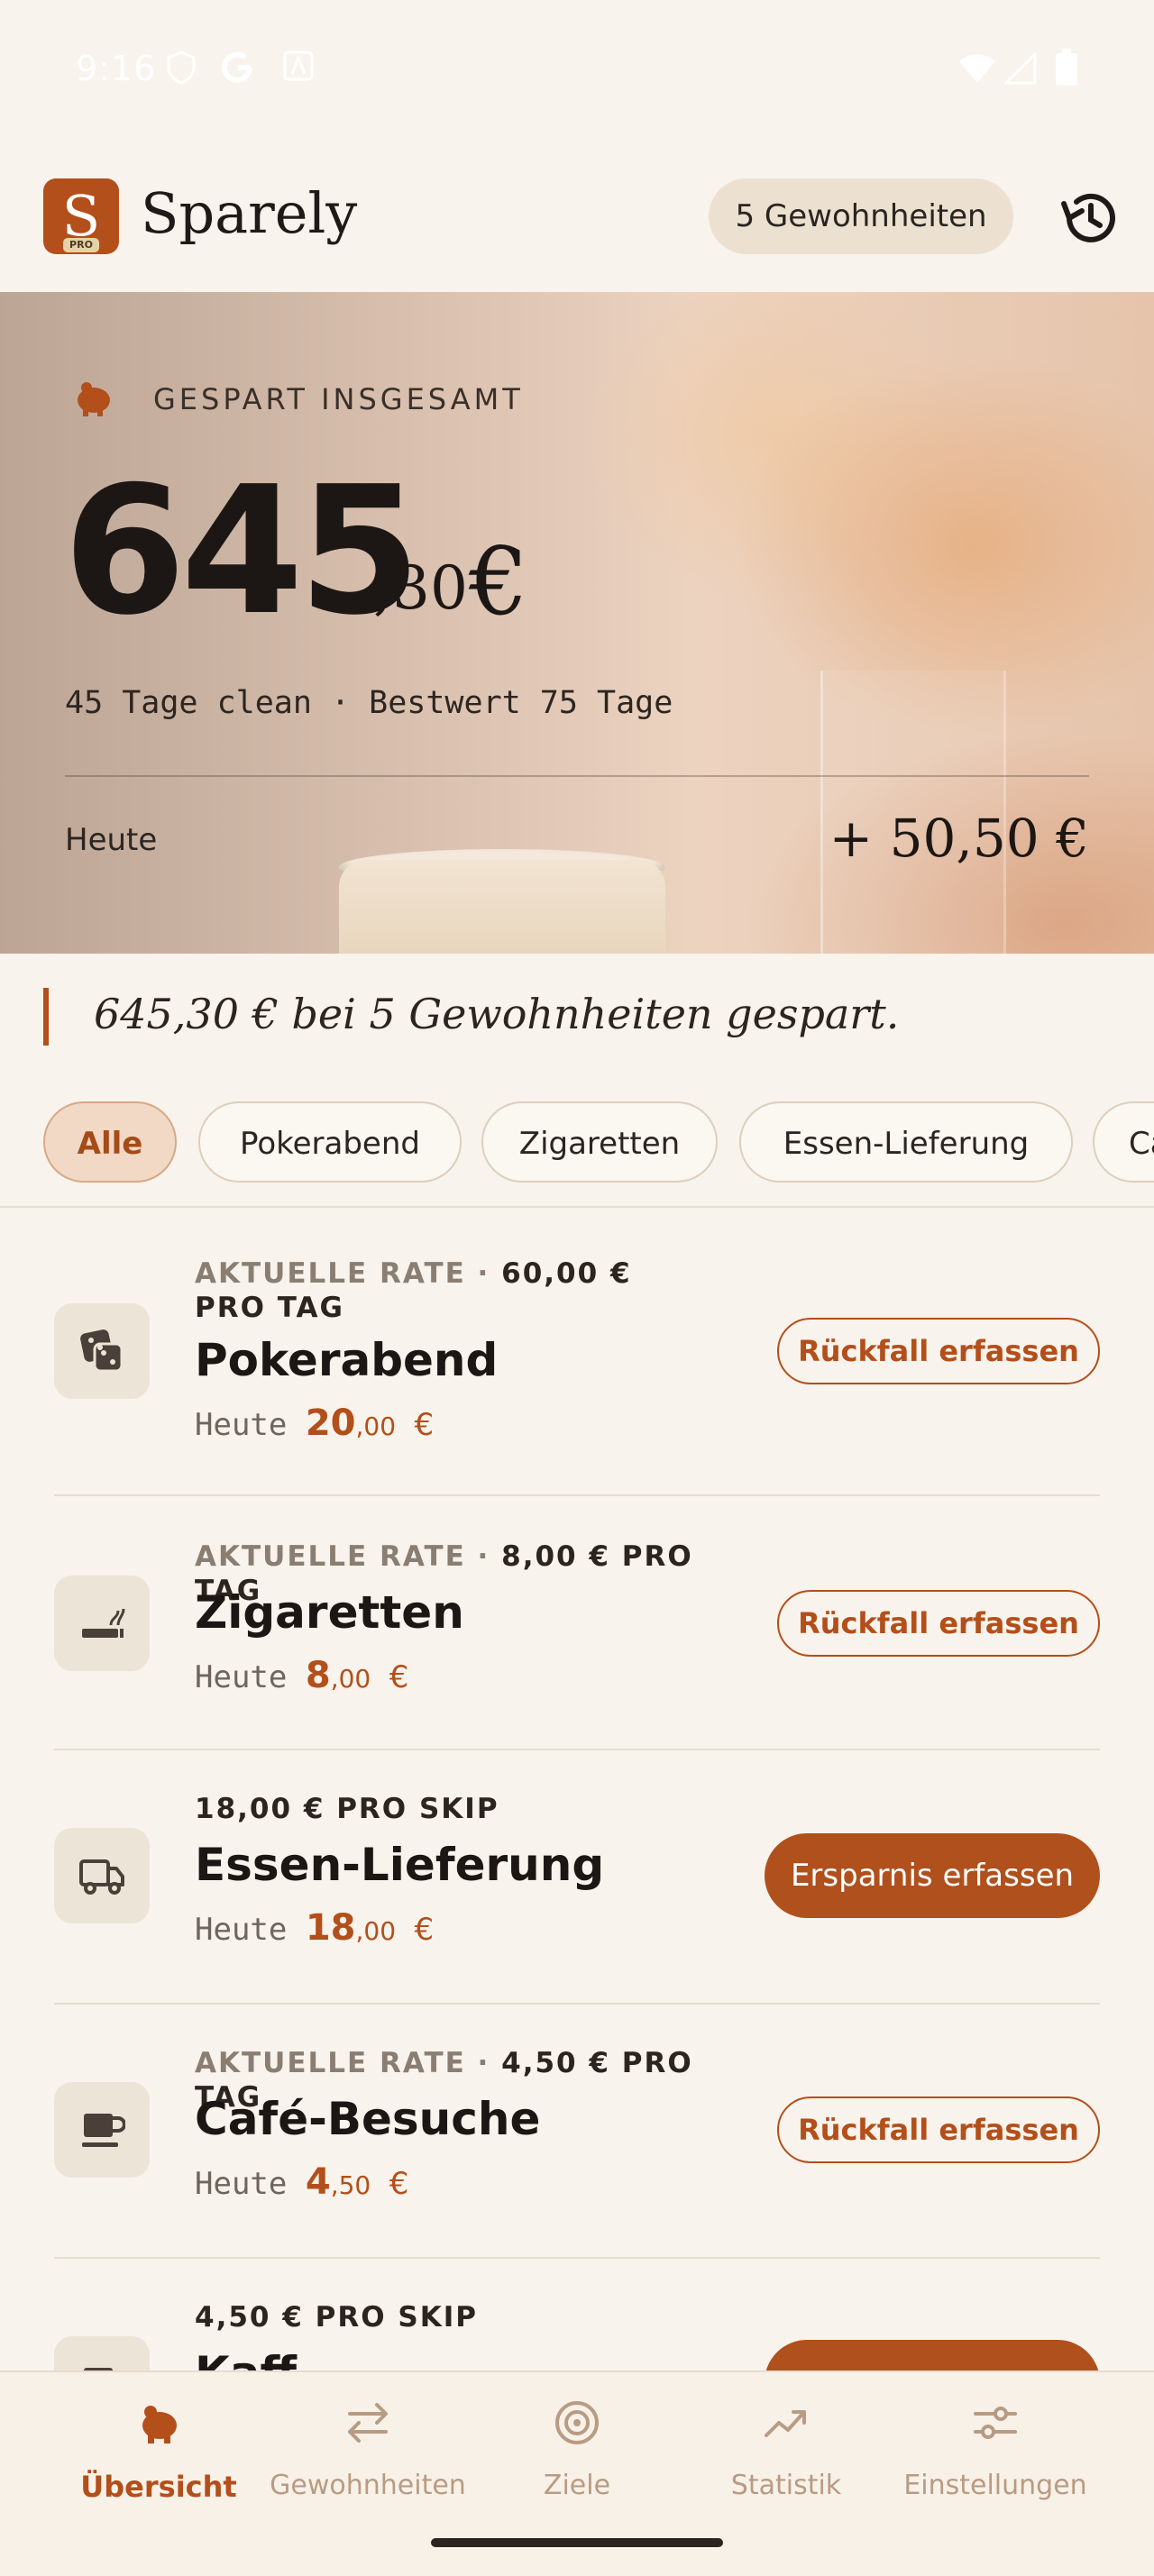 The height and width of the screenshot is (2576, 1154). What do you see at coordinates (1066, 67) in the screenshot?
I see `battery-icon` at bounding box center [1066, 67].